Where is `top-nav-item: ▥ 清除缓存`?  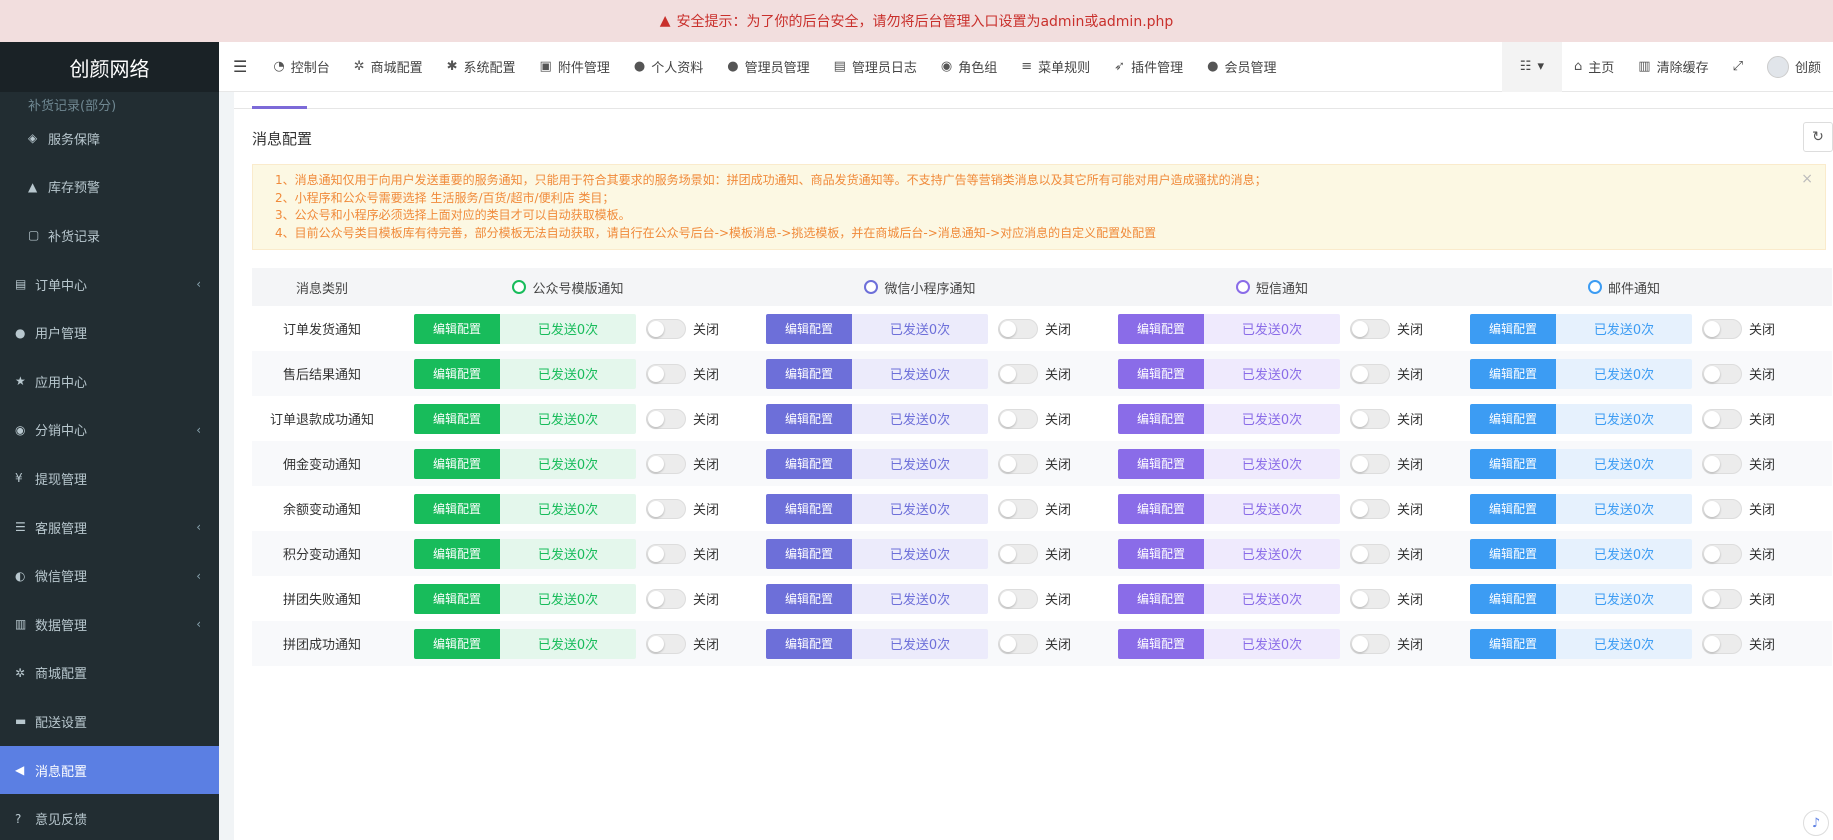
top-nav-item: ▥ 清除缓存 is located at coordinates (1673, 67).